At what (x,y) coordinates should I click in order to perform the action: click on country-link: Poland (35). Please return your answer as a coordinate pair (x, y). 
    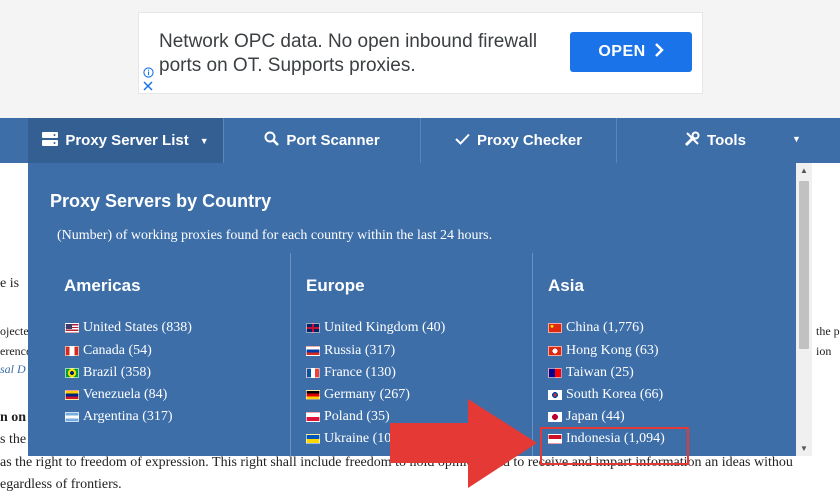
    Looking at the image, I should click on (348, 417).